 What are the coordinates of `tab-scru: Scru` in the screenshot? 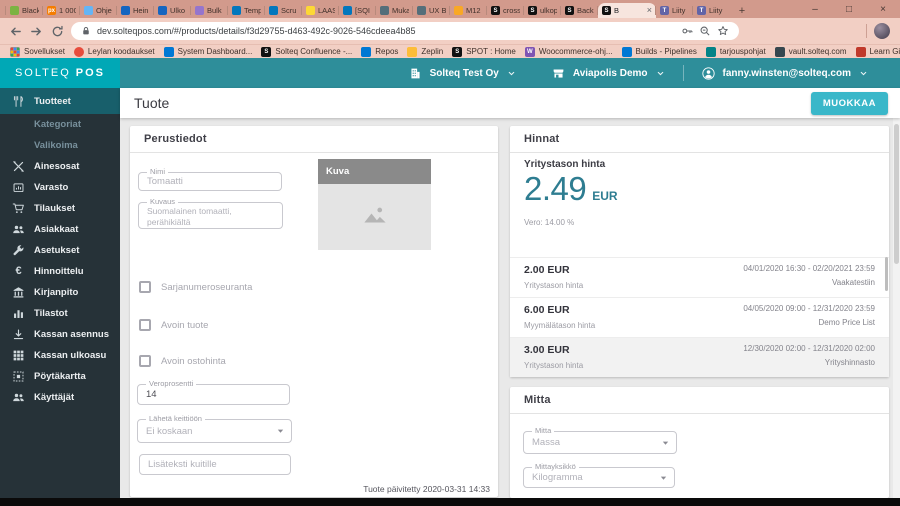 It's located at (283, 10).